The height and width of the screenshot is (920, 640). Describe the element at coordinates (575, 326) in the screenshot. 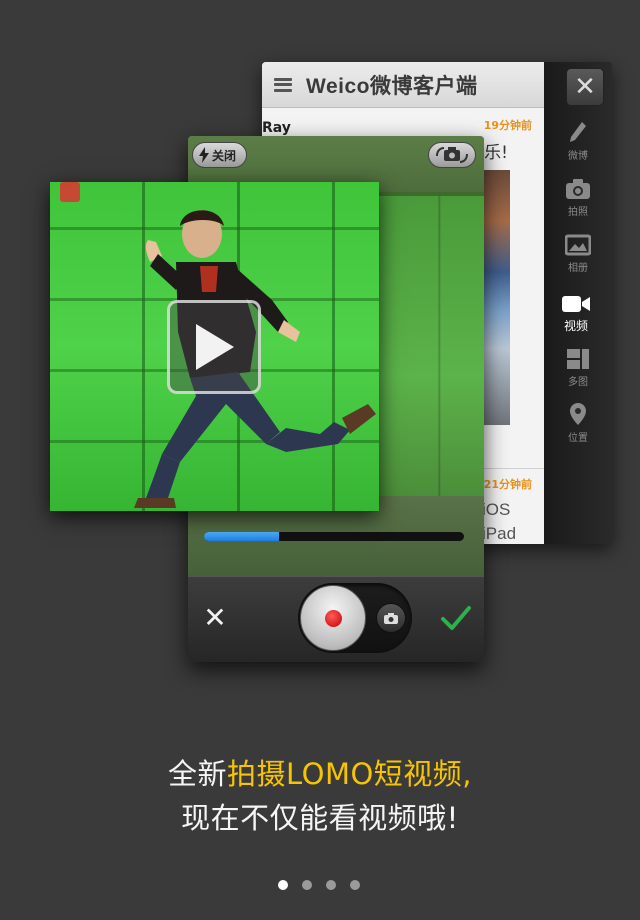

I see `sidebar-item-label: 视频` at that location.